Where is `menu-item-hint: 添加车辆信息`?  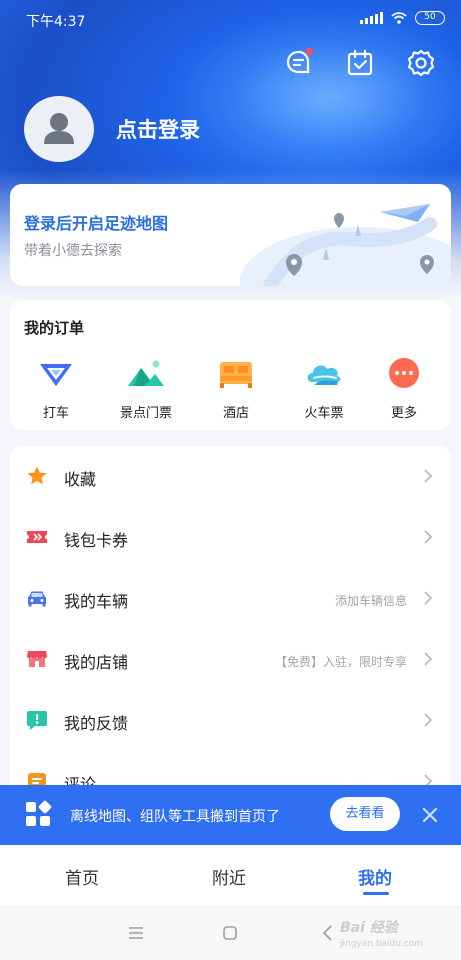
menu-item-hint: 添加车辆信息 is located at coordinates (370, 601).